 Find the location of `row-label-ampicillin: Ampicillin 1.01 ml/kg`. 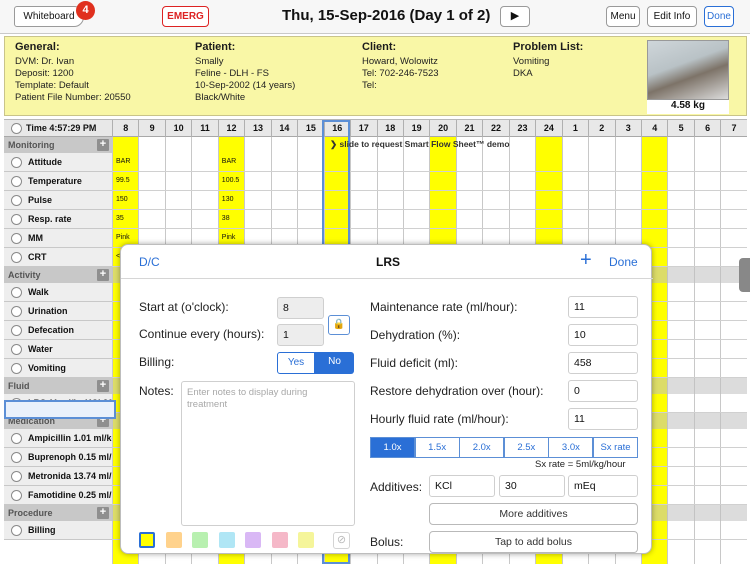

row-label-ampicillin: Ampicillin 1.01 ml/kg is located at coordinates (58, 438).